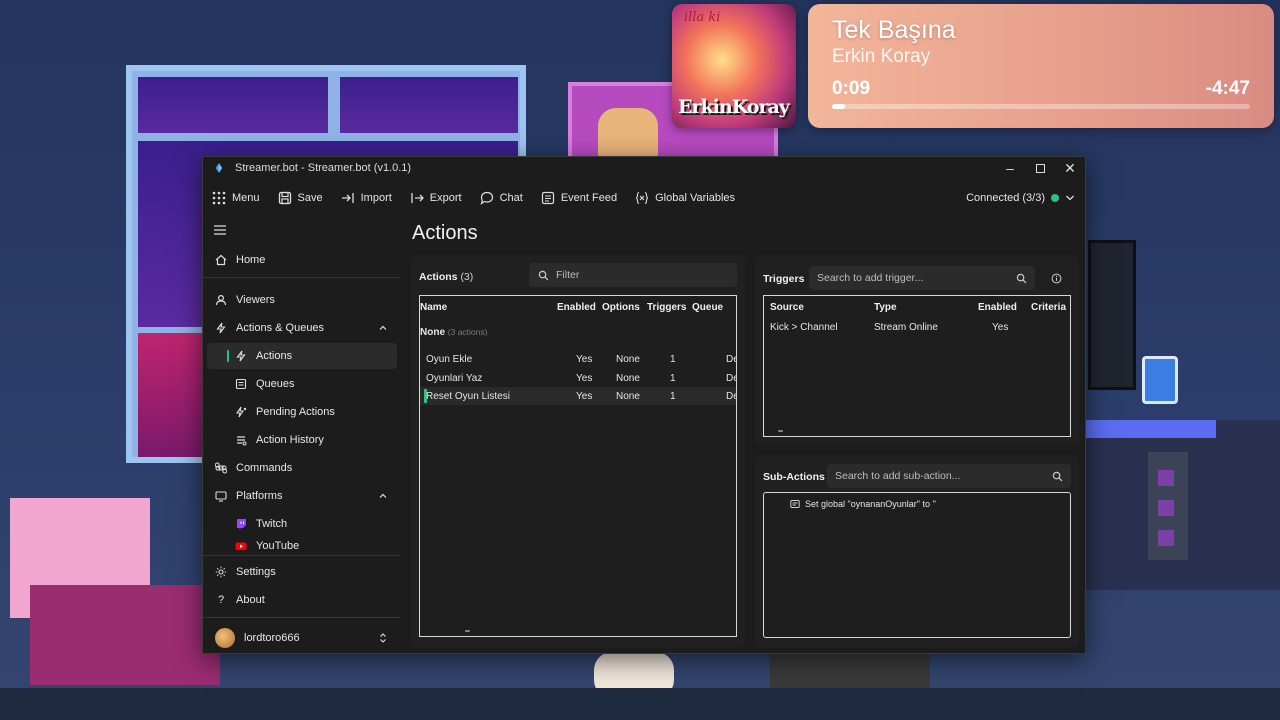 Image resolution: width=1280 pixels, height=720 pixels. What do you see at coordinates (242, 441) in the screenshot?
I see `history-list-icon` at bounding box center [242, 441].